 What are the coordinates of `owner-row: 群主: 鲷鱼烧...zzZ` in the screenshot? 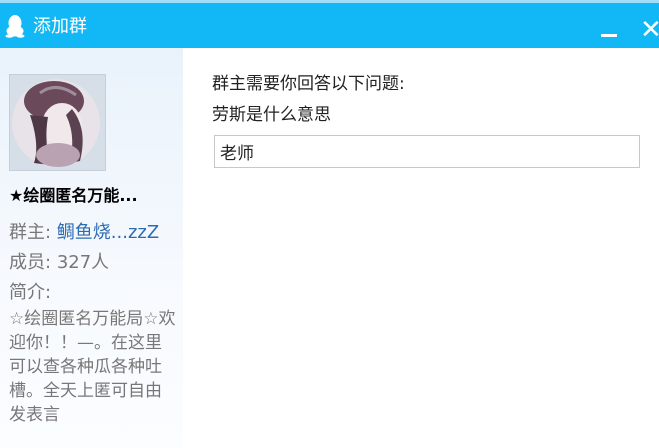 It's located at (84, 231).